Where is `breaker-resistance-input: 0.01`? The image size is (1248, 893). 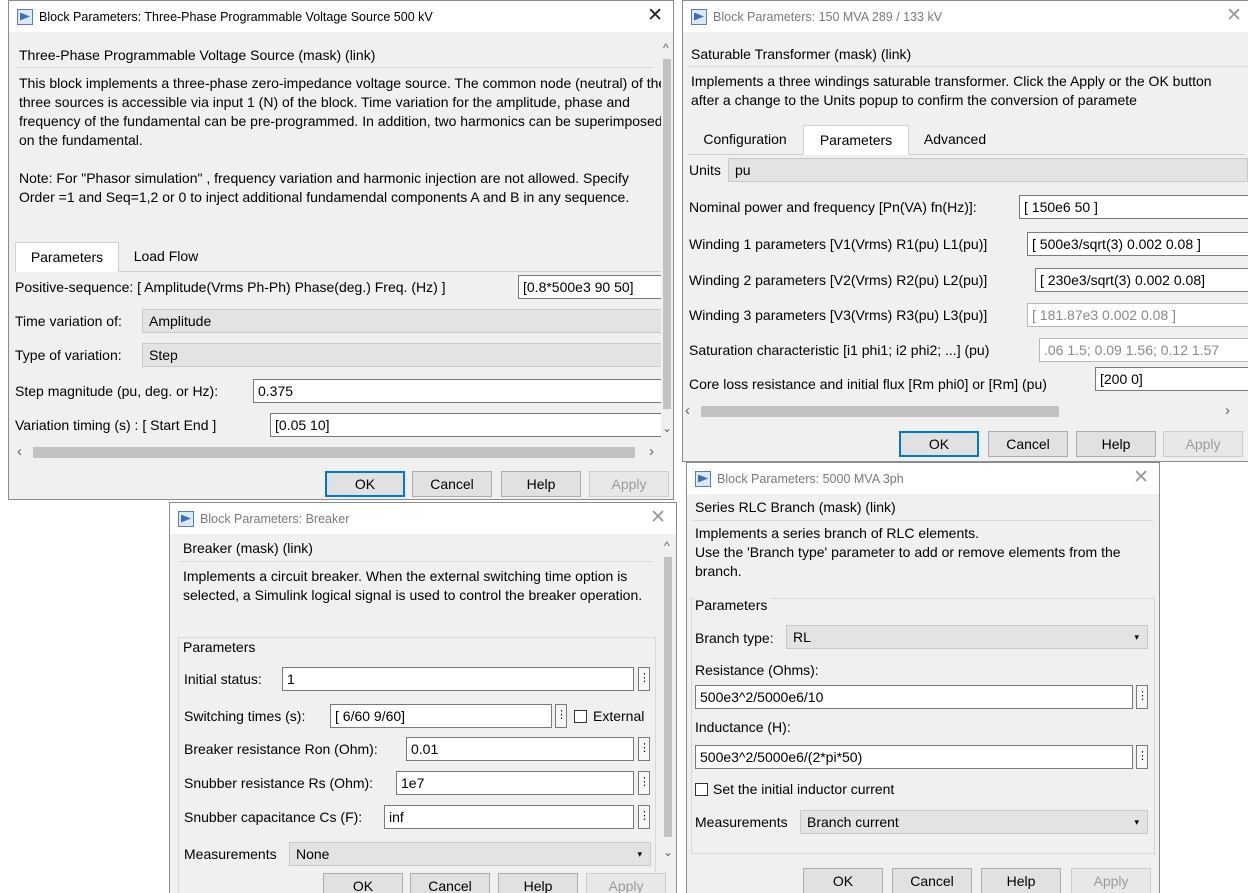 breaker-resistance-input: 0.01 is located at coordinates (520, 749).